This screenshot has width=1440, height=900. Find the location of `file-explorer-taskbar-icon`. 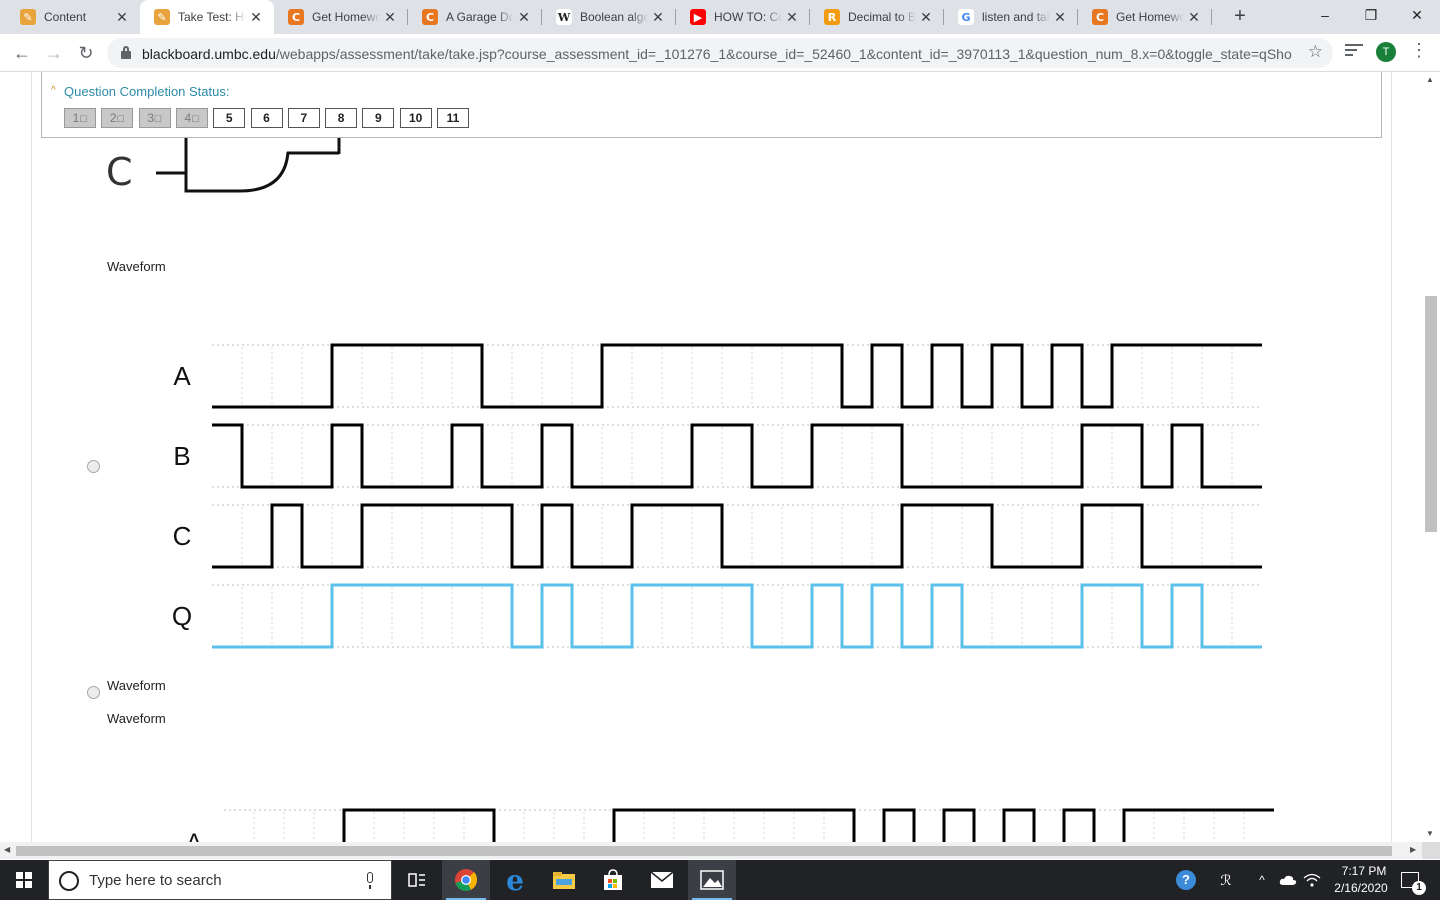

file-explorer-taskbar-icon is located at coordinates (564, 880).